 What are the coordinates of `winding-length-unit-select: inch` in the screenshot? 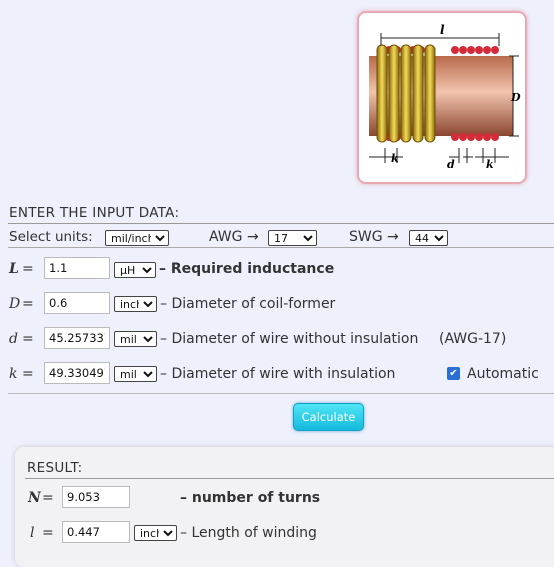 It's located at (155, 533).